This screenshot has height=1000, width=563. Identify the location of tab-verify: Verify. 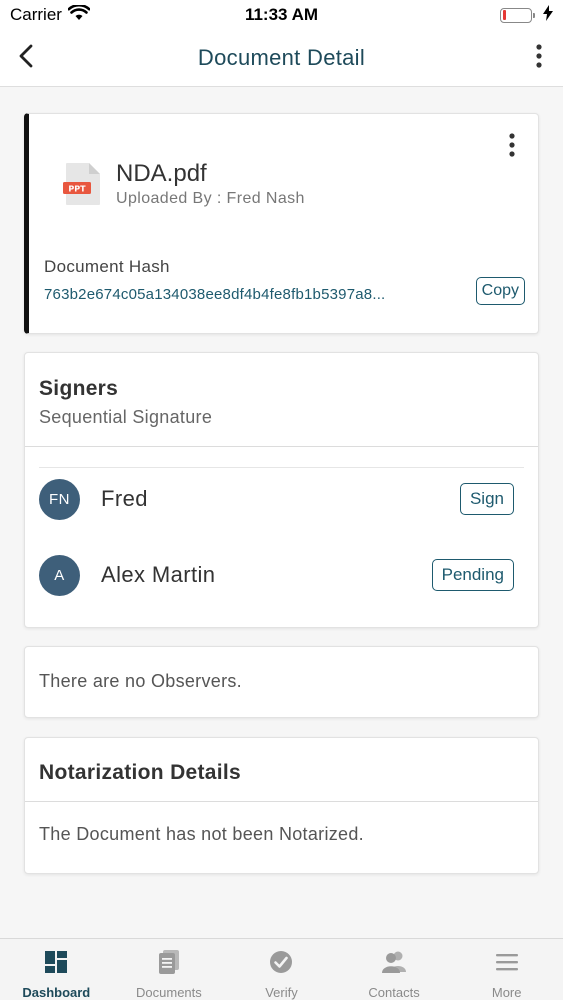
(281, 969).